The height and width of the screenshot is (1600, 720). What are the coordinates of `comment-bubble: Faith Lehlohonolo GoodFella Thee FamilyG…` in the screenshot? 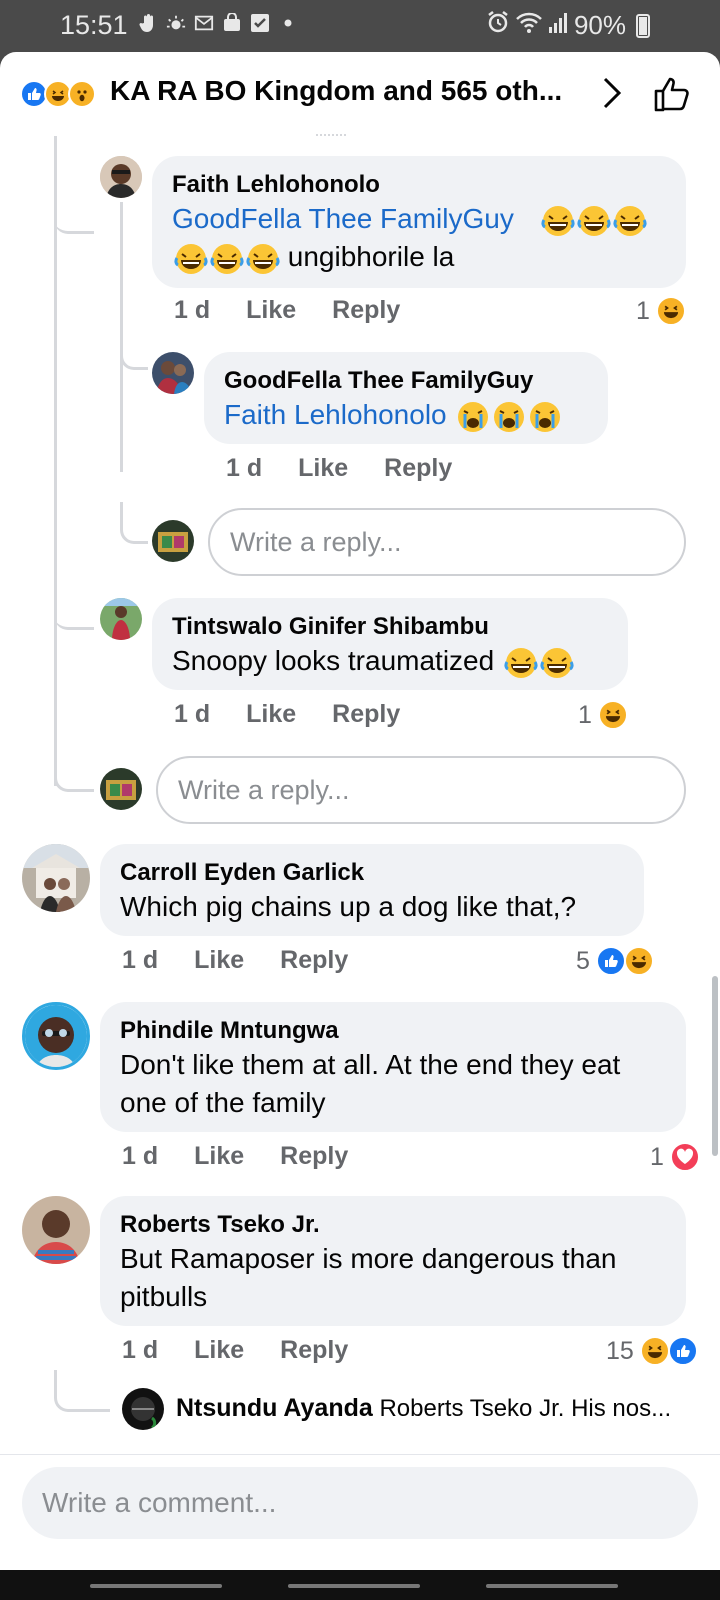 It's located at (419, 222).